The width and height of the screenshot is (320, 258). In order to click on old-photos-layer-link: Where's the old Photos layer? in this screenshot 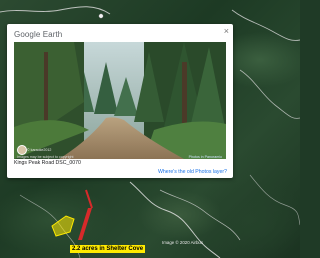, I will do `click(192, 172)`.